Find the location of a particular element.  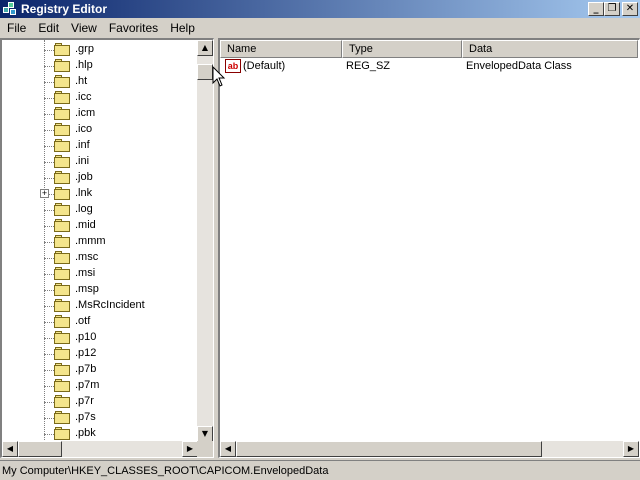

menu-bar: File Edit View Favorites Help is located at coordinates (320, 27).